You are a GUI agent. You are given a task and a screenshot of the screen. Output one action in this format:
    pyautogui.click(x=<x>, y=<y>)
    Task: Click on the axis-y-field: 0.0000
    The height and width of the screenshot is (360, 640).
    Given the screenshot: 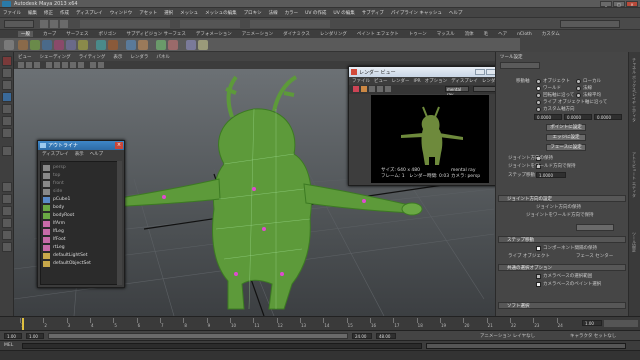 What is the action you would take?
    pyautogui.click(x=578, y=117)
    